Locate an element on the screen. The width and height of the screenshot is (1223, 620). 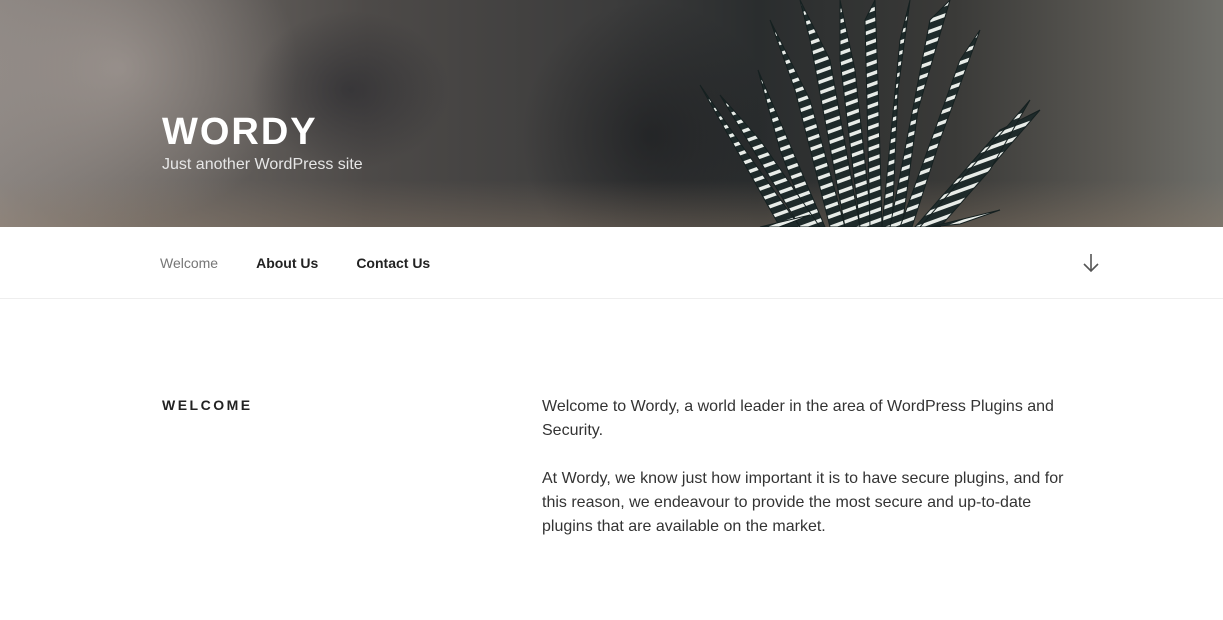
nav-item-welcome: Welcome is located at coordinates (189, 263).